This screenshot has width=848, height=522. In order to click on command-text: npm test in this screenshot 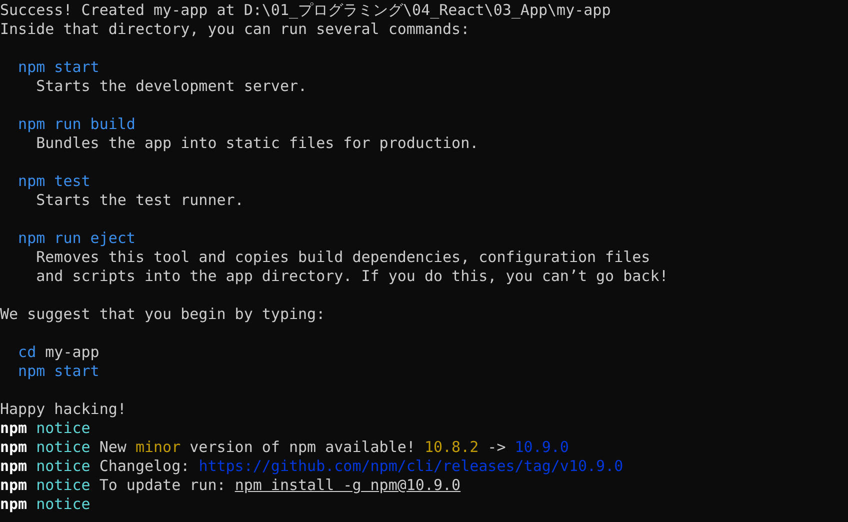, I will do `click(53, 181)`.